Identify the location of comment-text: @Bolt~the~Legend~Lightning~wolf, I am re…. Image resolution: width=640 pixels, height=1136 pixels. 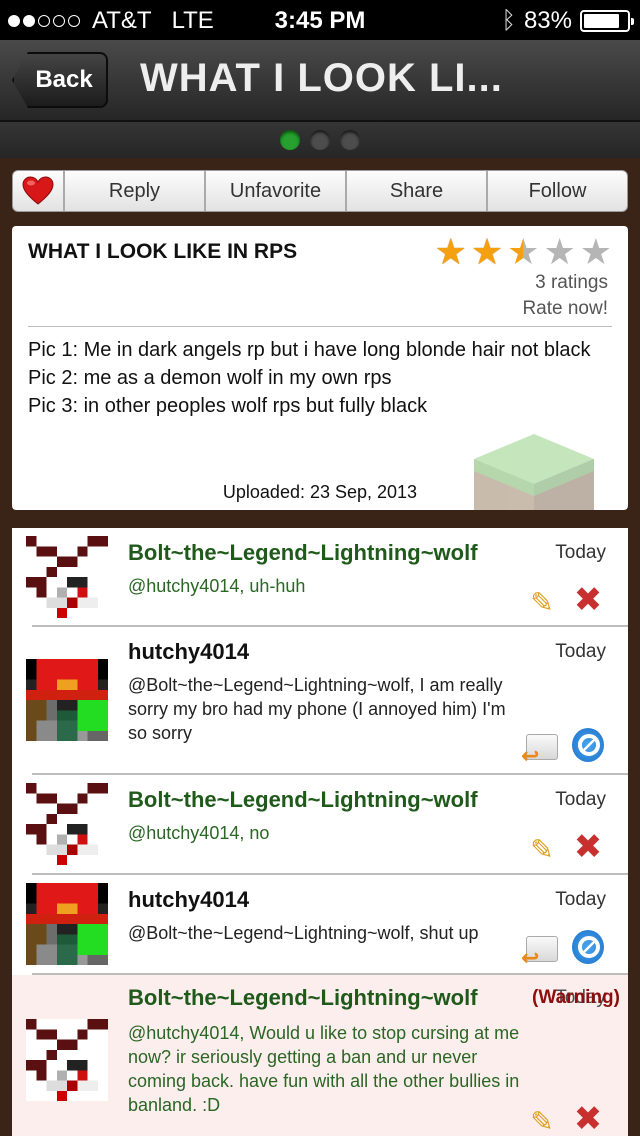
(317, 709).